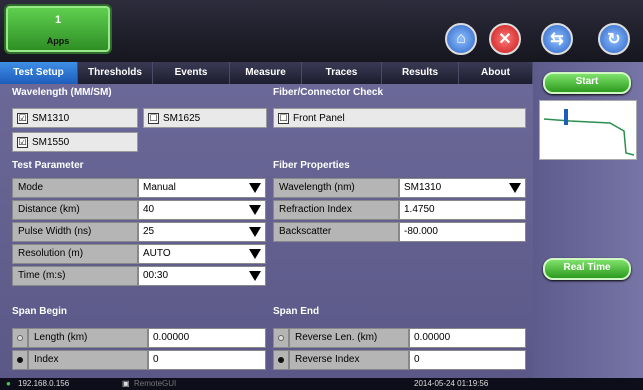 The image size is (643, 390). Describe the element at coordinates (461, 39) in the screenshot. I see `home-icon: ⌂` at that location.